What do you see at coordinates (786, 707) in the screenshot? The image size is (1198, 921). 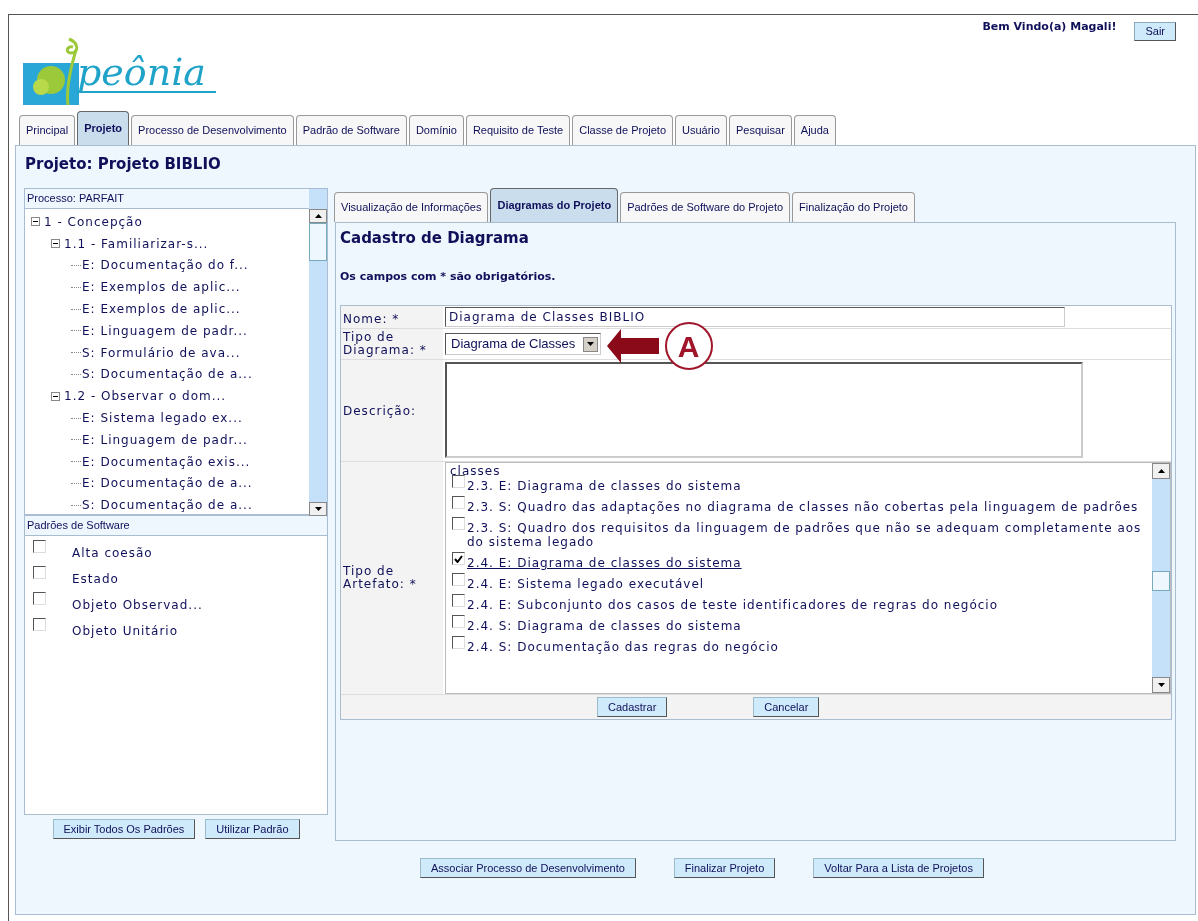 I see `form-button: Cancelar` at bounding box center [786, 707].